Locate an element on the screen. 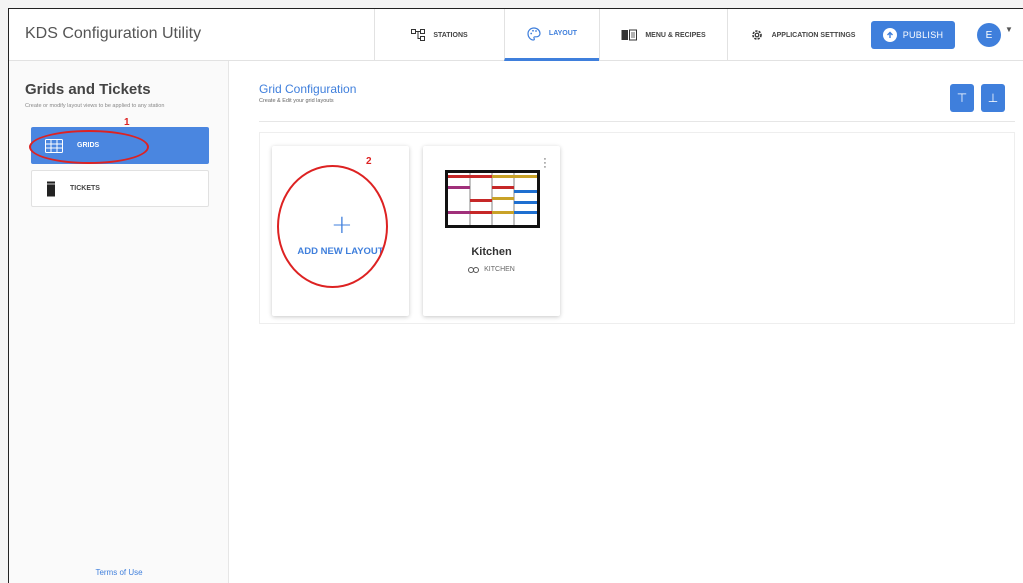  publish-button: PUBLISH is located at coordinates (913, 35).